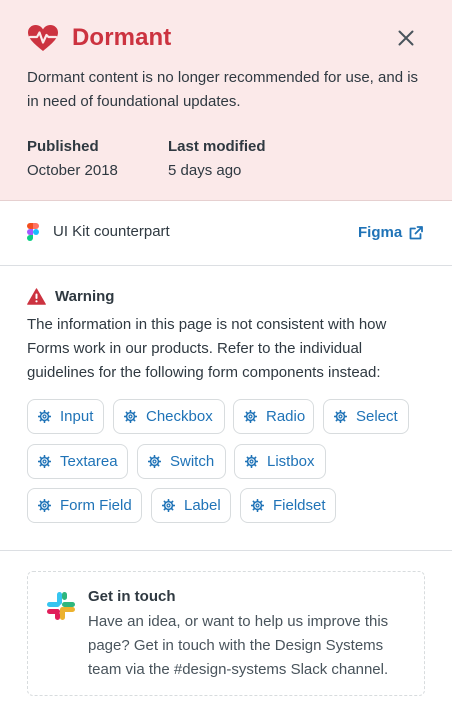 Image resolution: width=452 pixels, height=714 pixels. What do you see at coordinates (61, 606) in the screenshot?
I see `slack-icon` at bounding box center [61, 606].